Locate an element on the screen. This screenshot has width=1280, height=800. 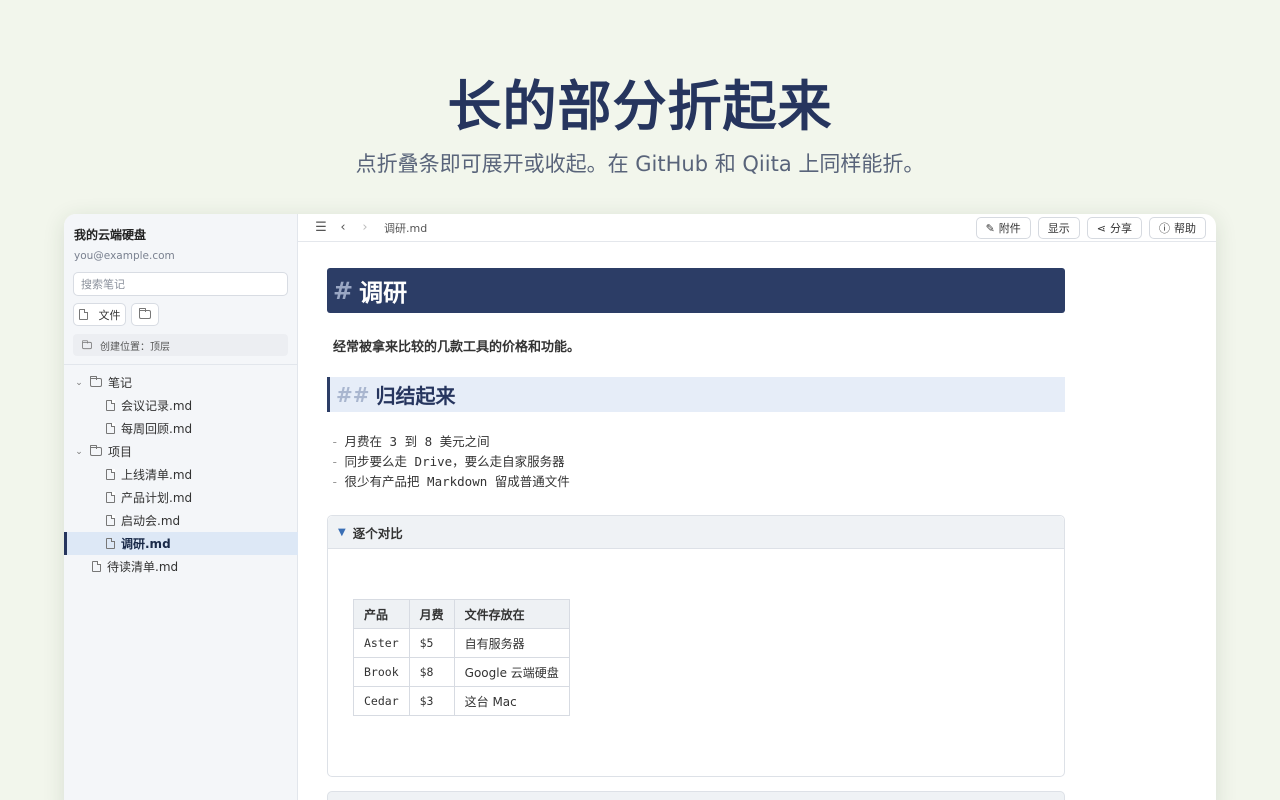
table-cell: Google 云端硬盘 is located at coordinates (511, 672).